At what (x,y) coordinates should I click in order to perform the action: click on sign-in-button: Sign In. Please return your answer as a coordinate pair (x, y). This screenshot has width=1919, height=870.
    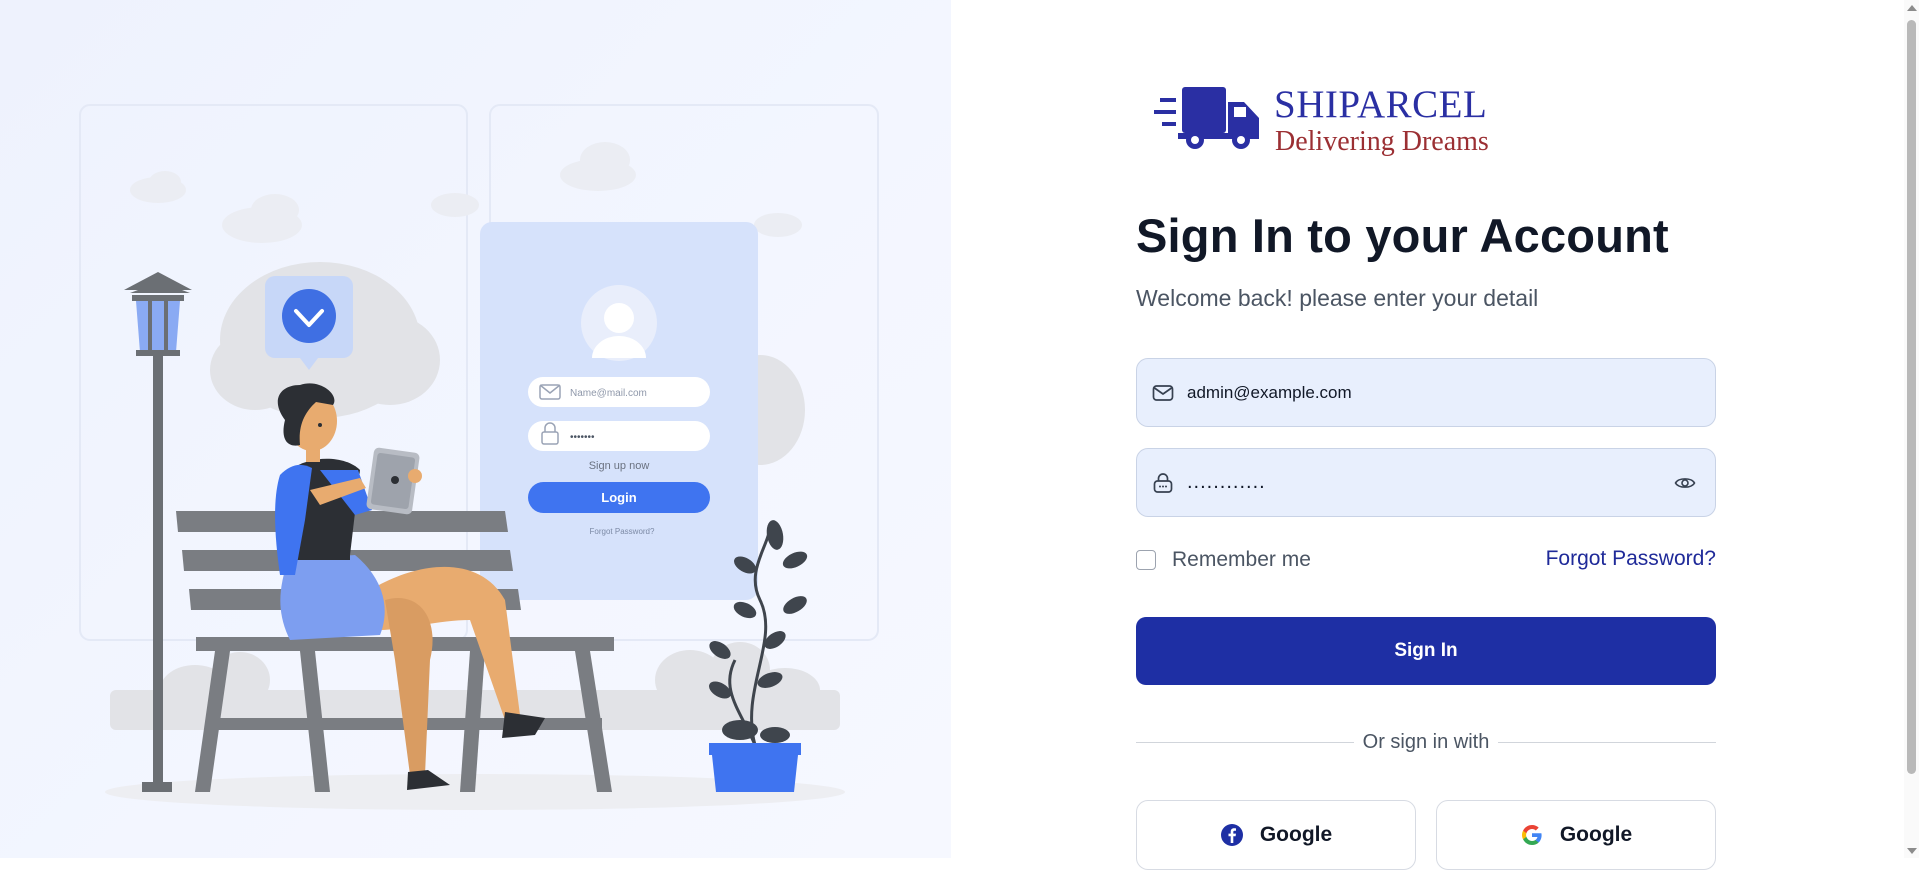
    Looking at the image, I should click on (1426, 651).